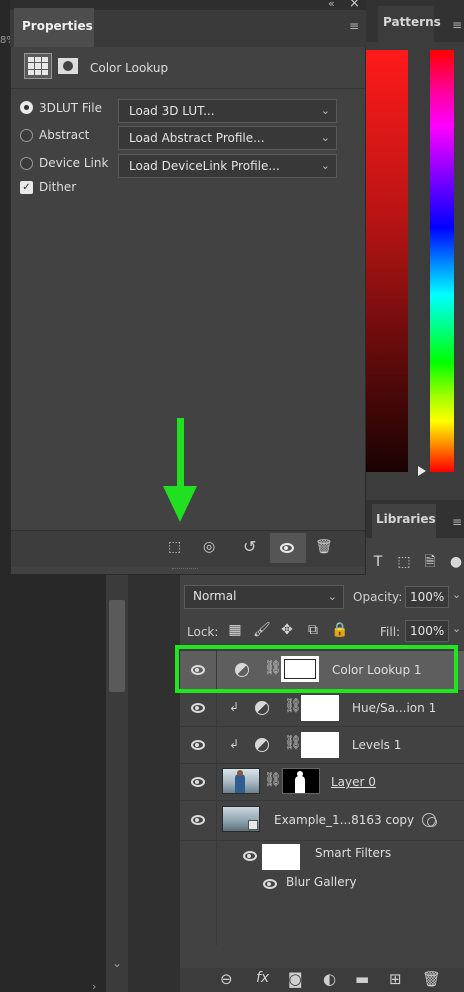 This screenshot has width=464, height=992. What do you see at coordinates (353, 853) in the screenshot?
I see `smart-filters-label: Smart Filters` at bounding box center [353, 853].